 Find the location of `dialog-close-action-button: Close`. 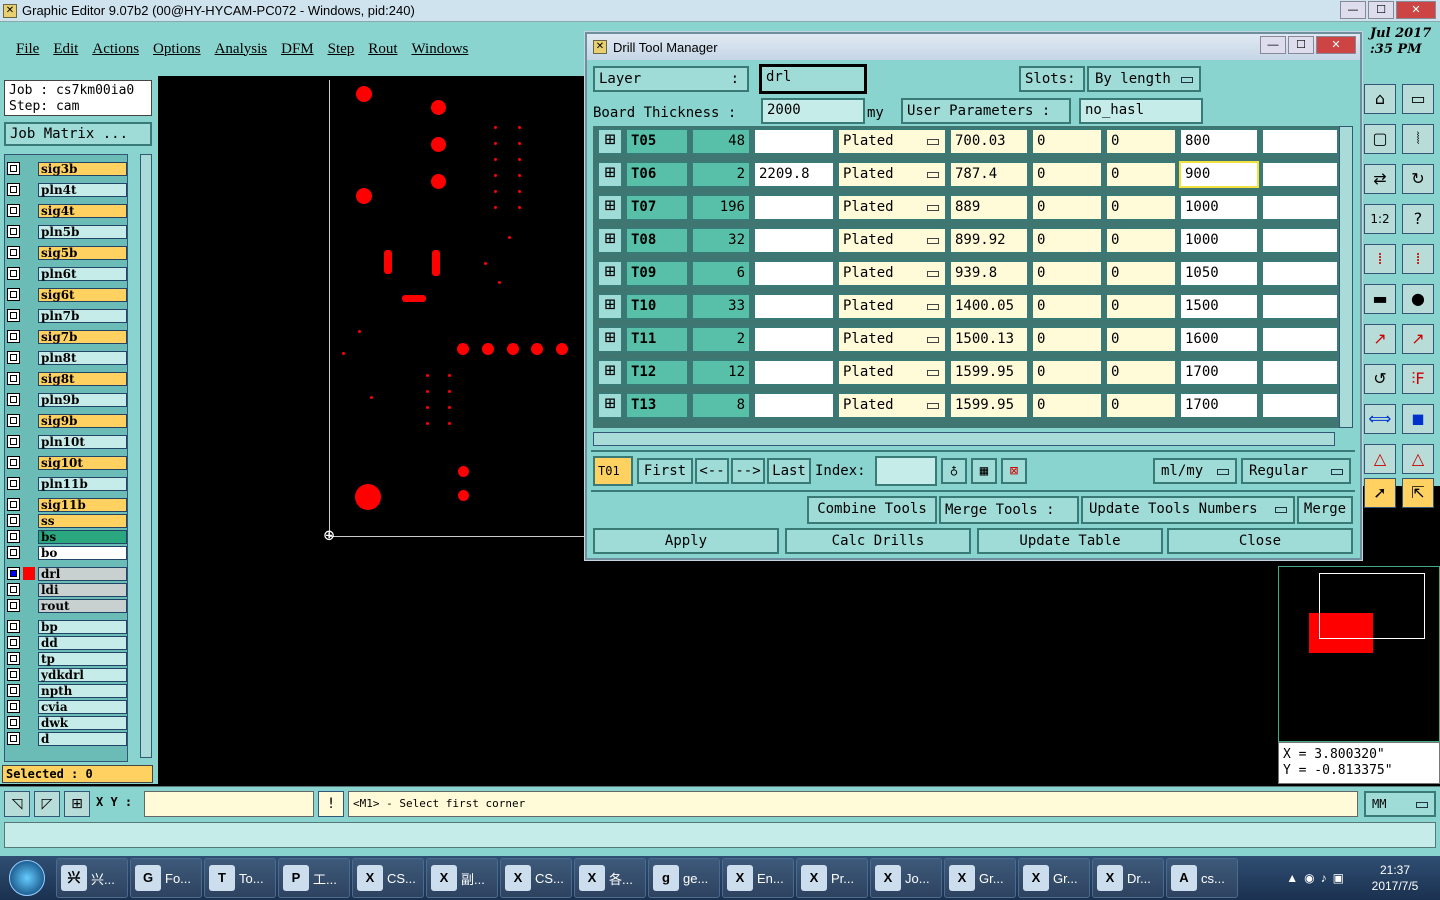

dialog-close-action-button: Close is located at coordinates (1260, 541).